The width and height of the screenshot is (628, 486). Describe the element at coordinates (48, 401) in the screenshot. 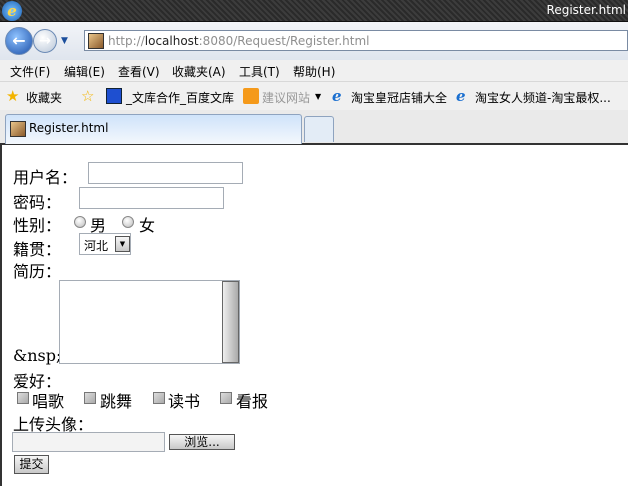

I see `hobby-singing-label: 唱歌` at that location.